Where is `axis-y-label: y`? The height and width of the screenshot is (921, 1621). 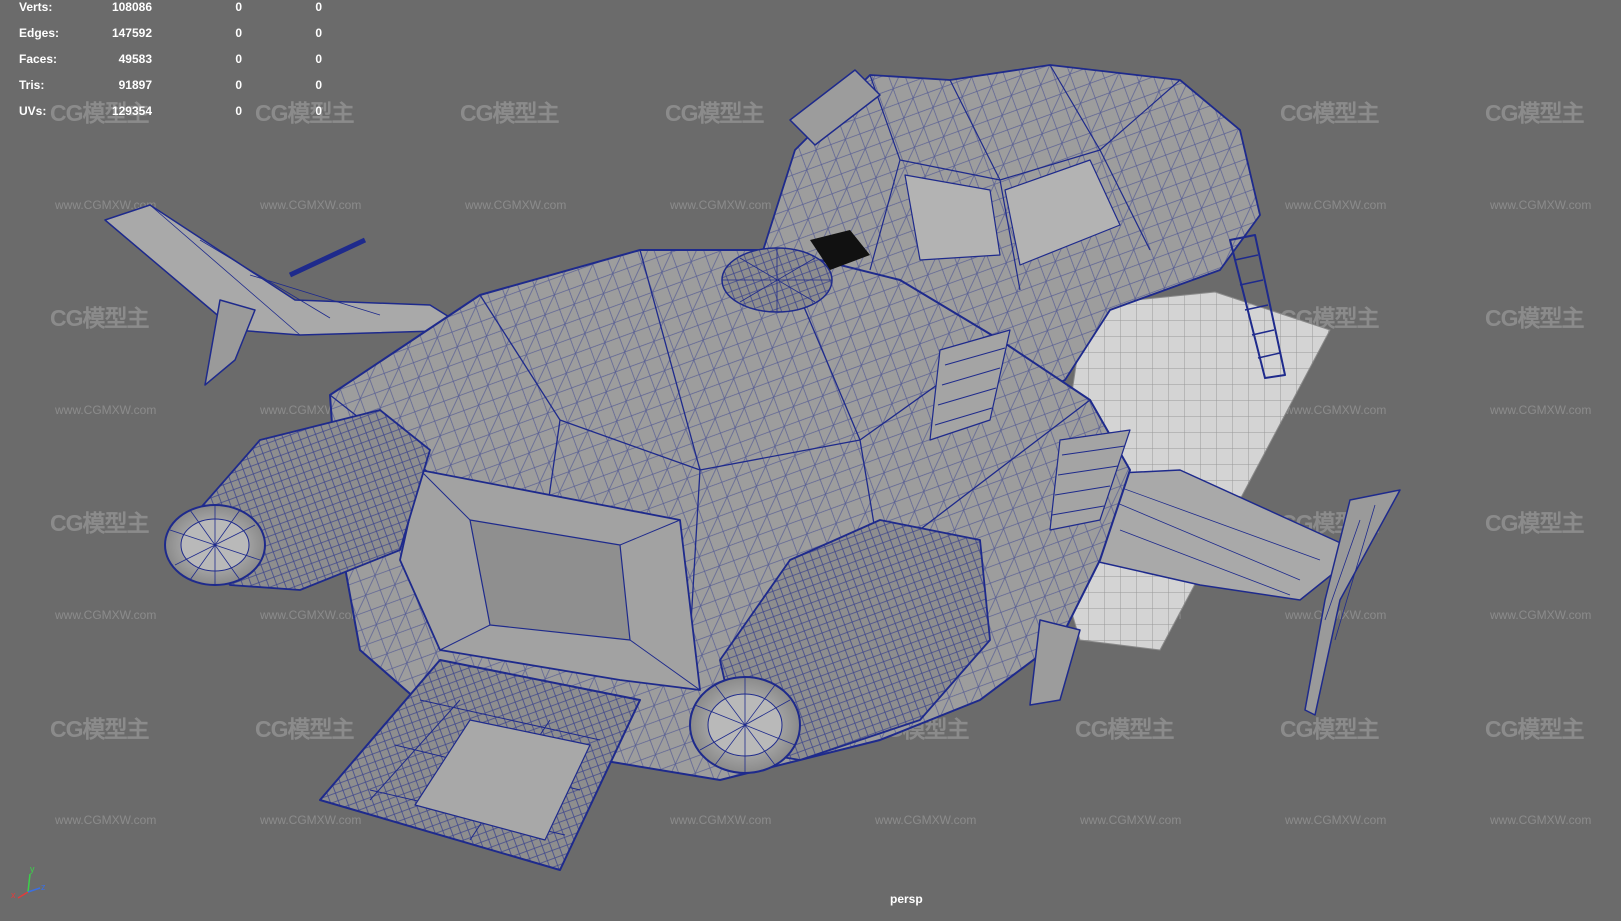
axis-y-label: y is located at coordinates (32, 869).